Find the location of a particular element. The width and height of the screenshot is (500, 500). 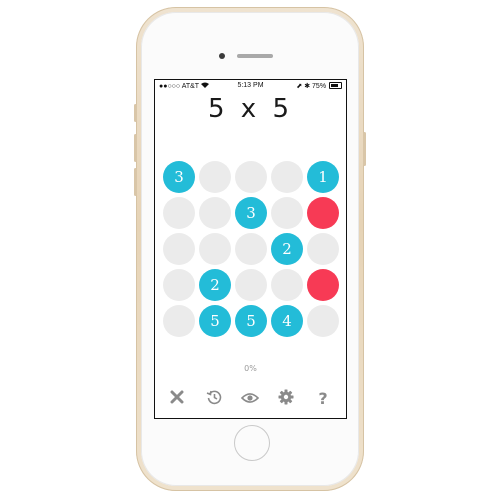

gear-icon is located at coordinates (286, 399).